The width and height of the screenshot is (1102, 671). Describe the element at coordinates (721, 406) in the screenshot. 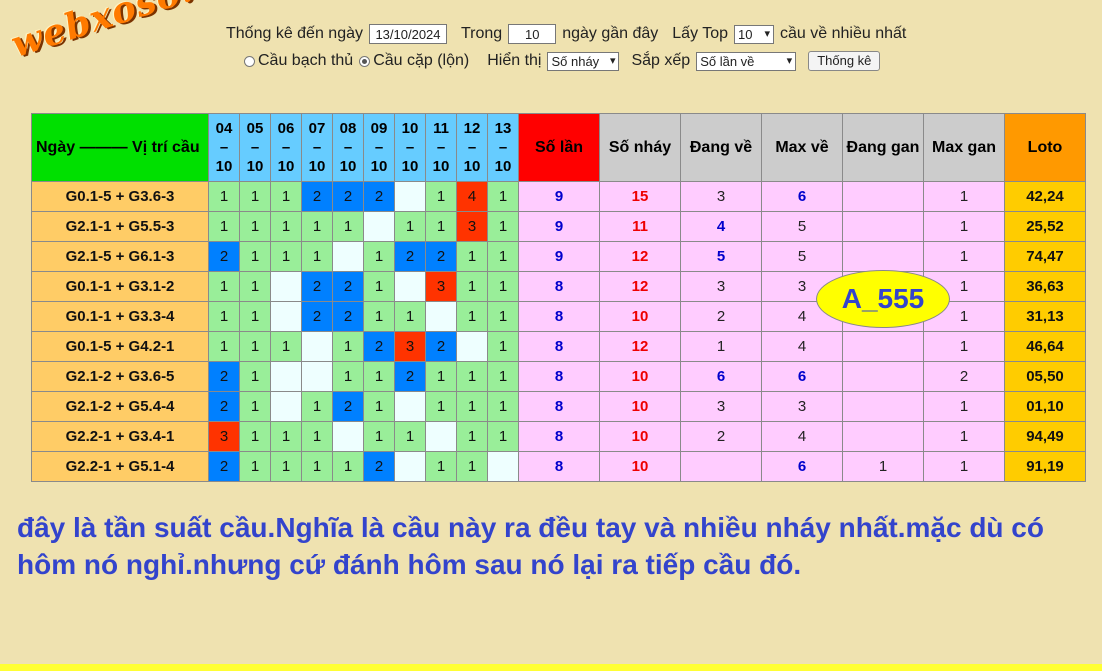

I see `dang-ve-cell: 3` at that location.